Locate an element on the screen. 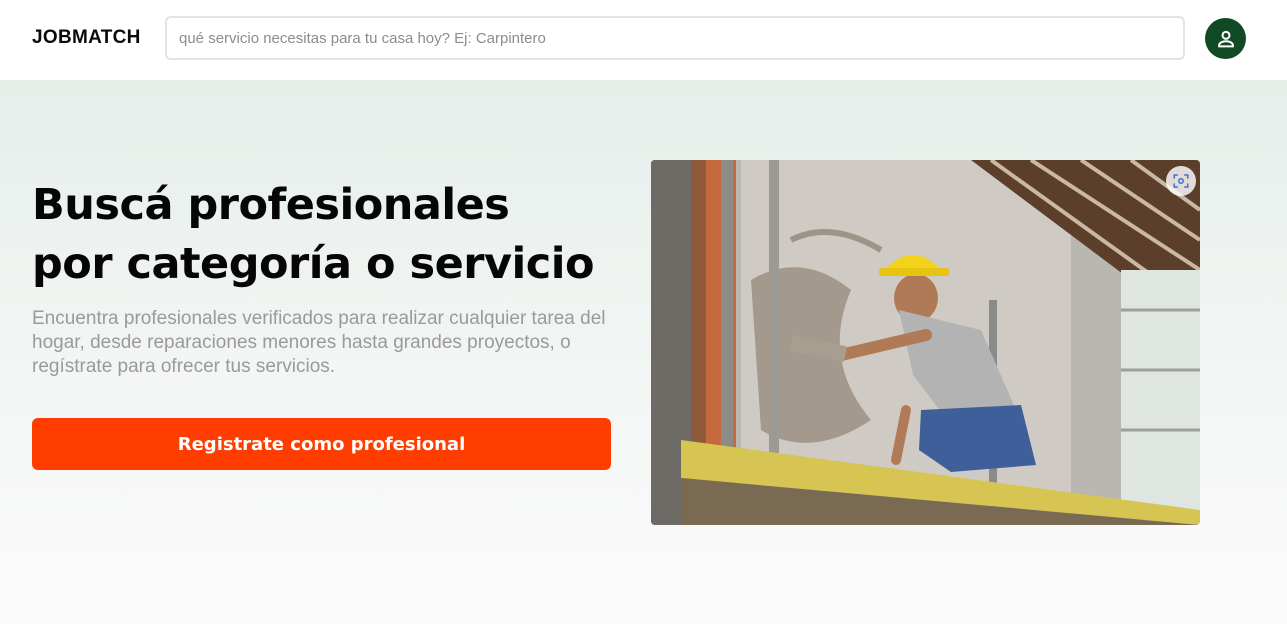 The width and height of the screenshot is (1287, 624). visual-search-icon is located at coordinates (1181, 181).